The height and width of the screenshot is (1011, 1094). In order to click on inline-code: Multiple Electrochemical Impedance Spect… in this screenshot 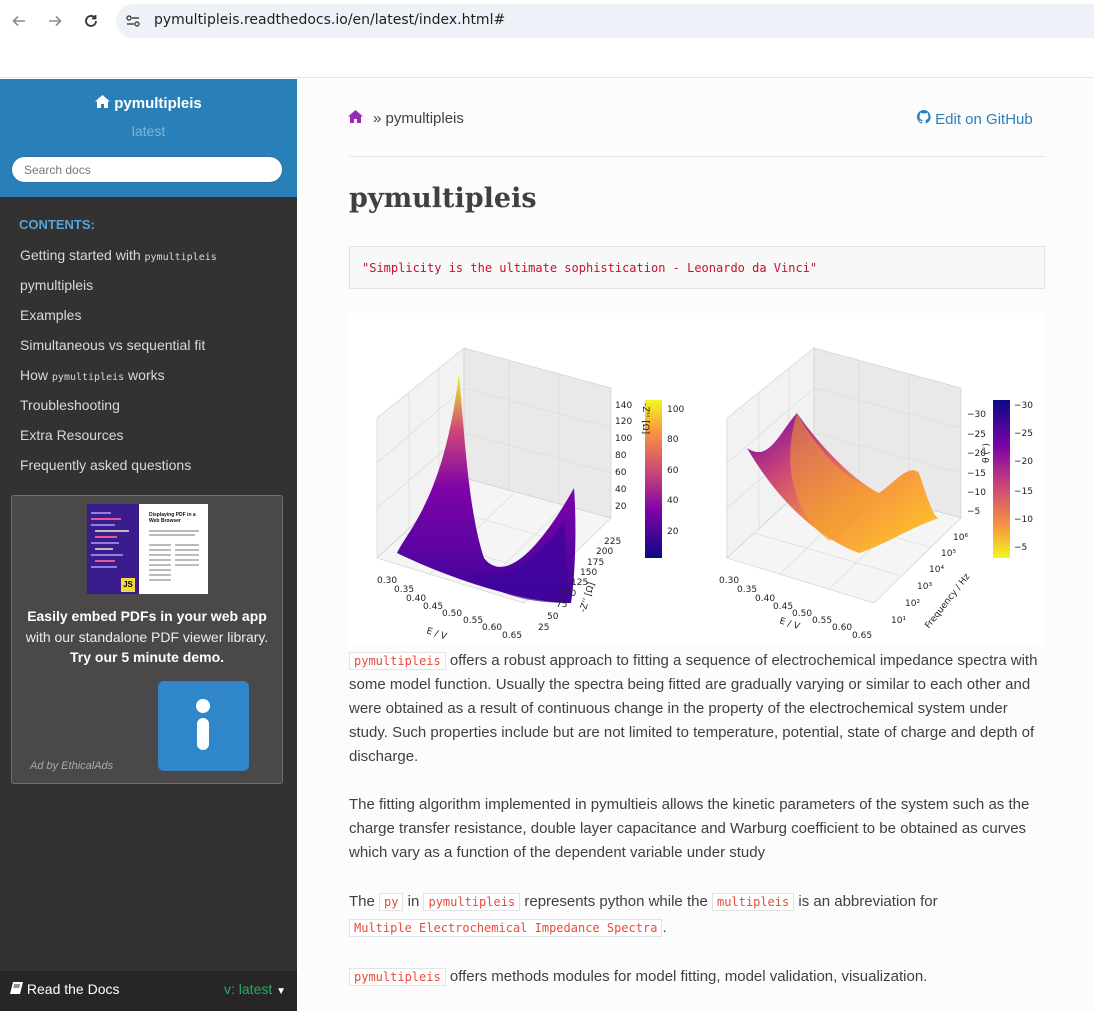, I will do `click(506, 928)`.